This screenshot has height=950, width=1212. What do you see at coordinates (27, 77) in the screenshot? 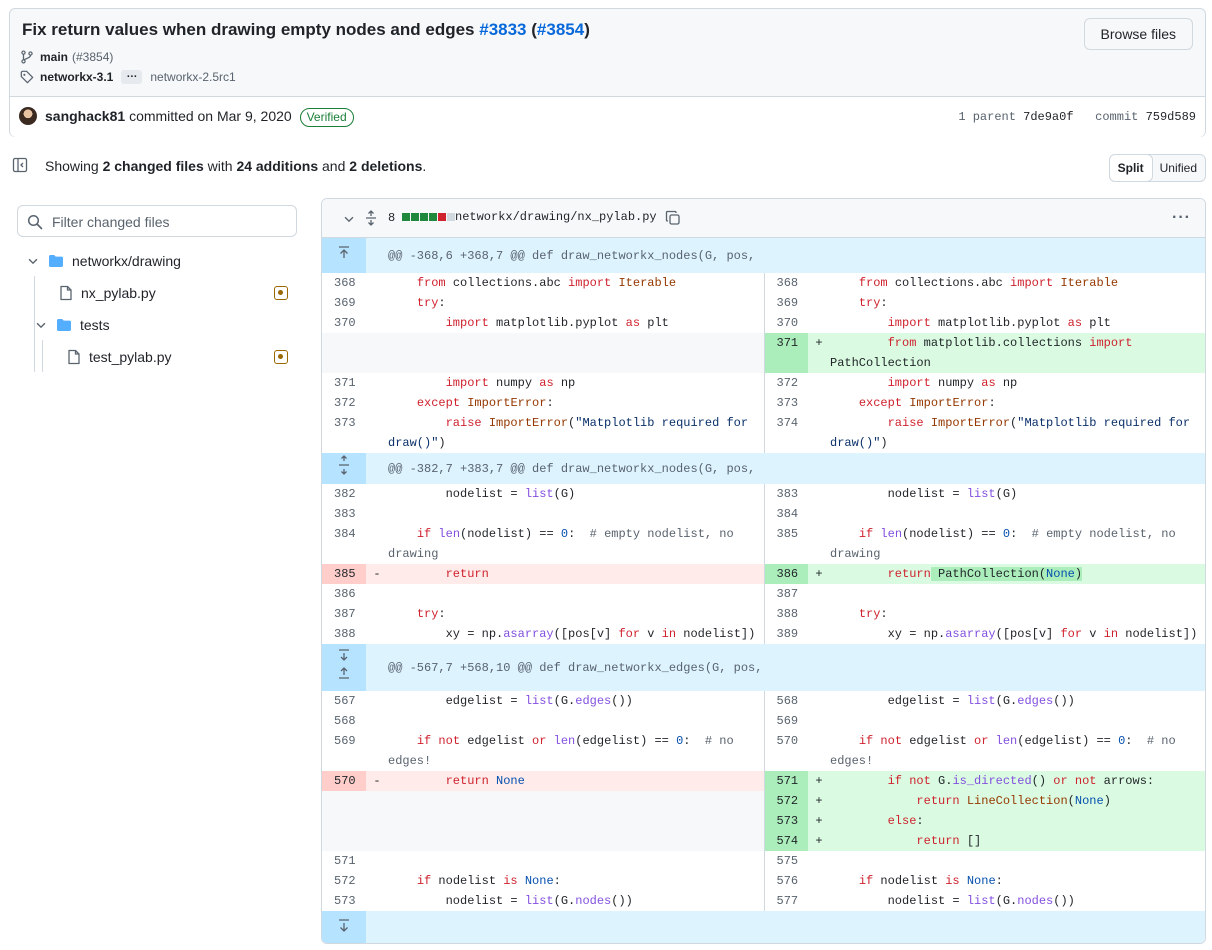
I see `tag-icon` at bounding box center [27, 77].